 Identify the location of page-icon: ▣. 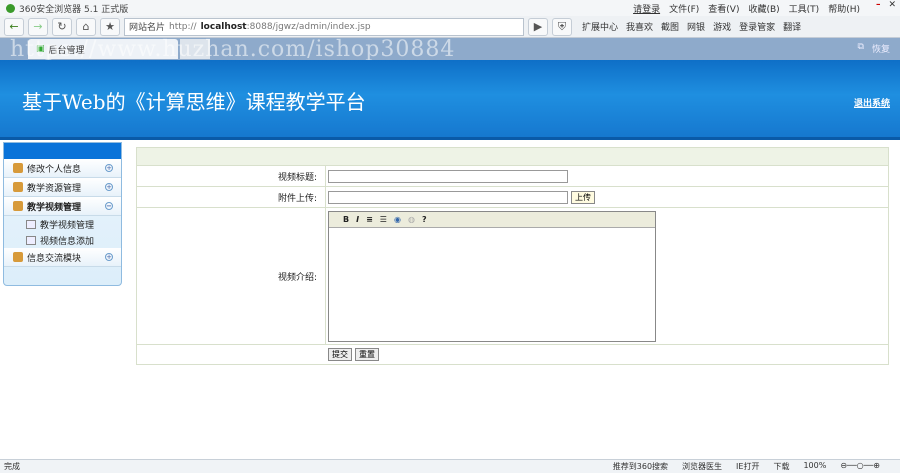
(40, 49).